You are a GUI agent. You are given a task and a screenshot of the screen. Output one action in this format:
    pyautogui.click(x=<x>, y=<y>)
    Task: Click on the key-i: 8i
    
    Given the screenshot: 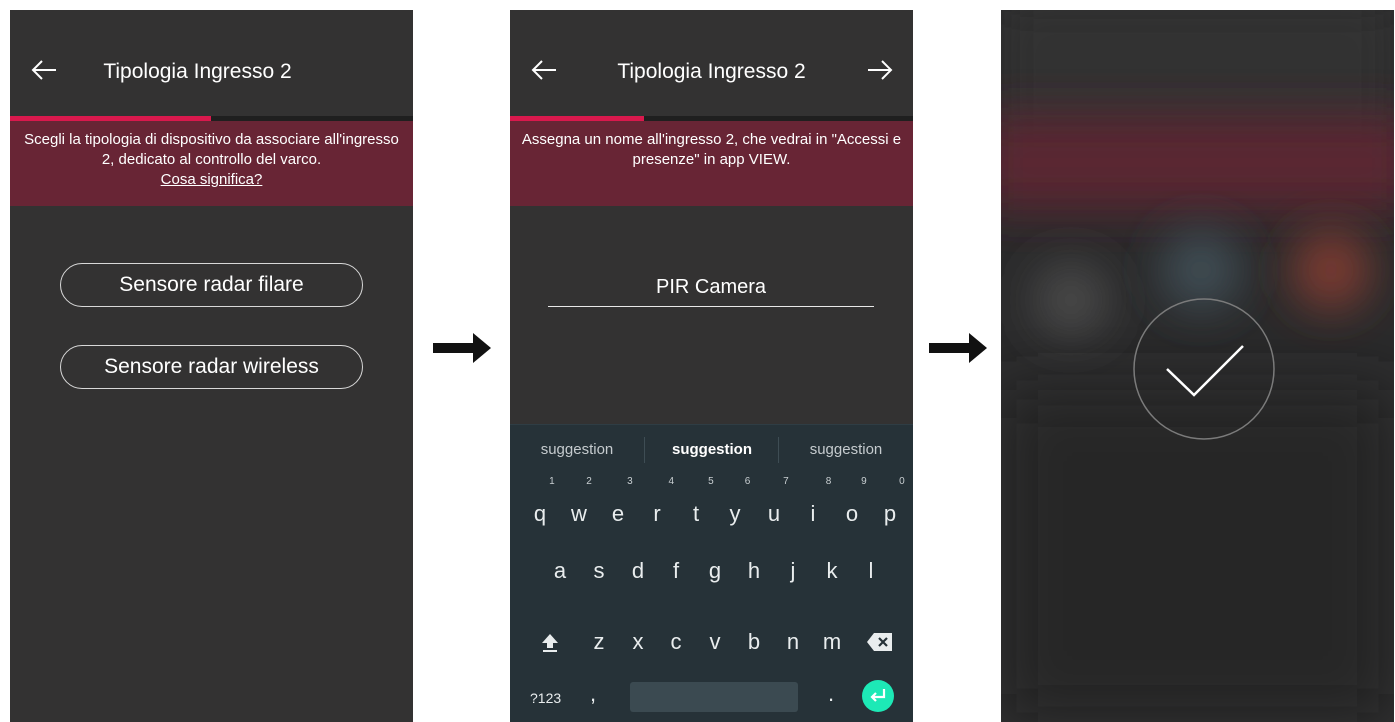 What is the action you would take?
    pyautogui.click(x=813, y=507)
    